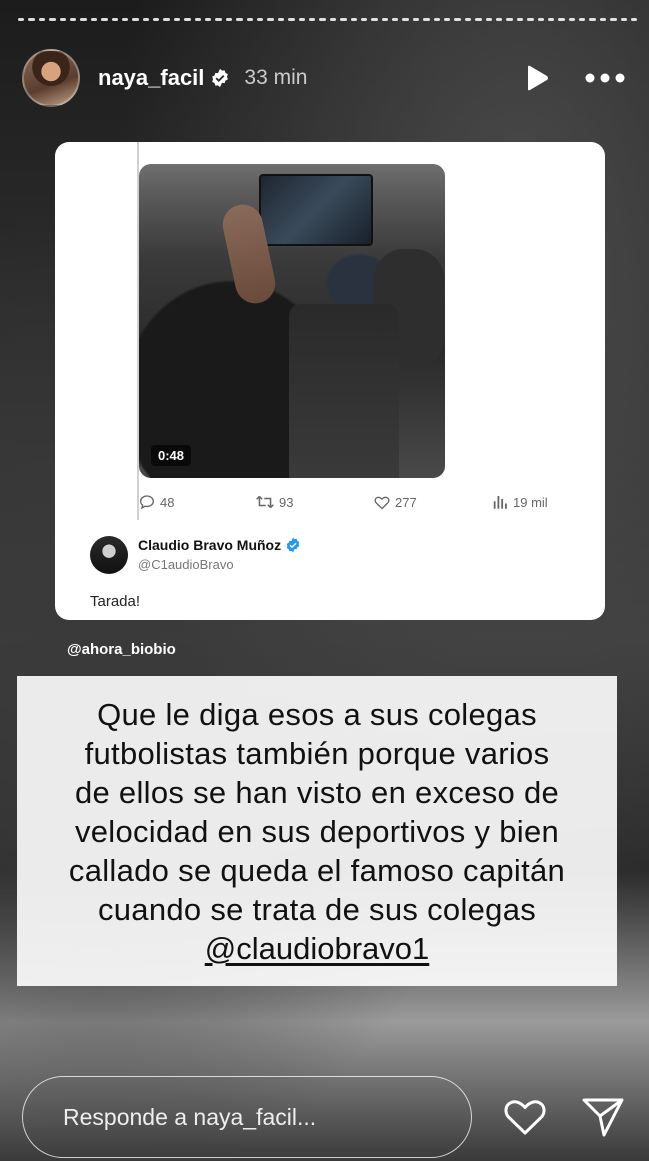 The height and width of the screenshot is (1161, 649). I want to click on repost-icon, so click(265, 502).